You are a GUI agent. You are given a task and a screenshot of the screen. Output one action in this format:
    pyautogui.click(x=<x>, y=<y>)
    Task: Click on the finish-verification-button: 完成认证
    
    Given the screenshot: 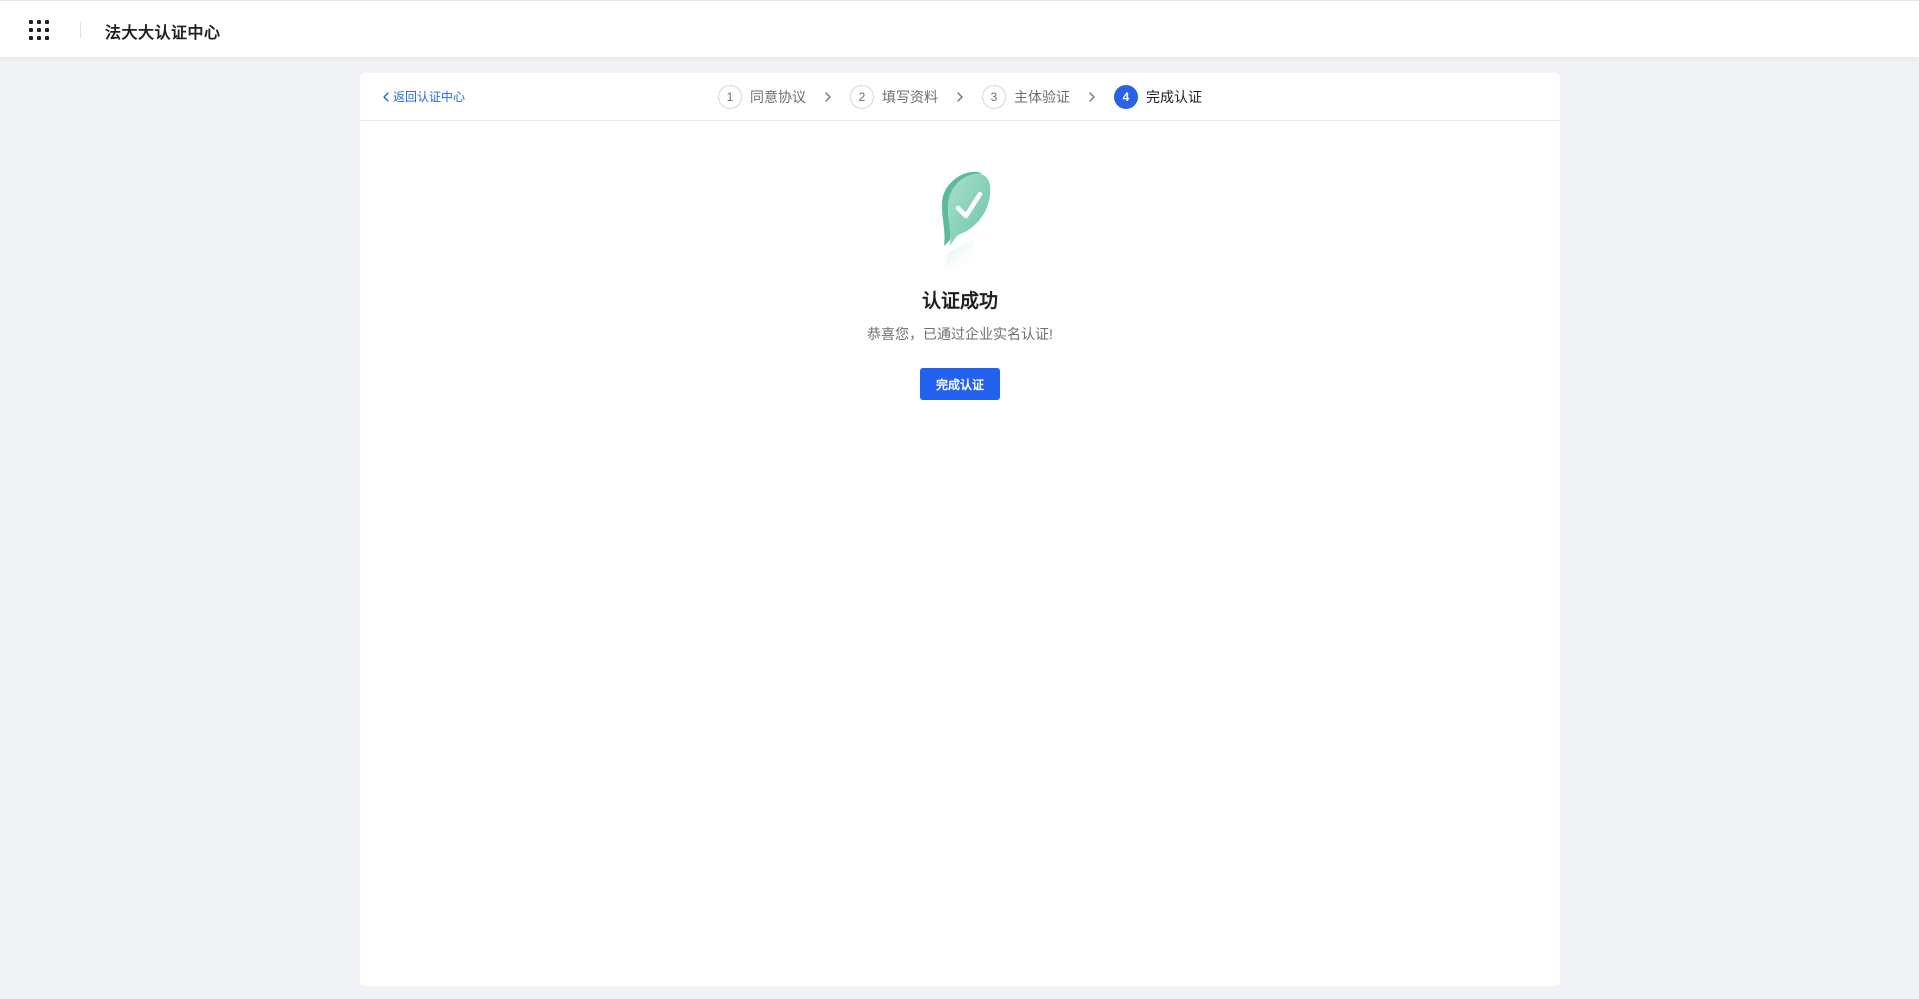 What is the action you would take?
    pyautogui.click(x=960, y=384)
    